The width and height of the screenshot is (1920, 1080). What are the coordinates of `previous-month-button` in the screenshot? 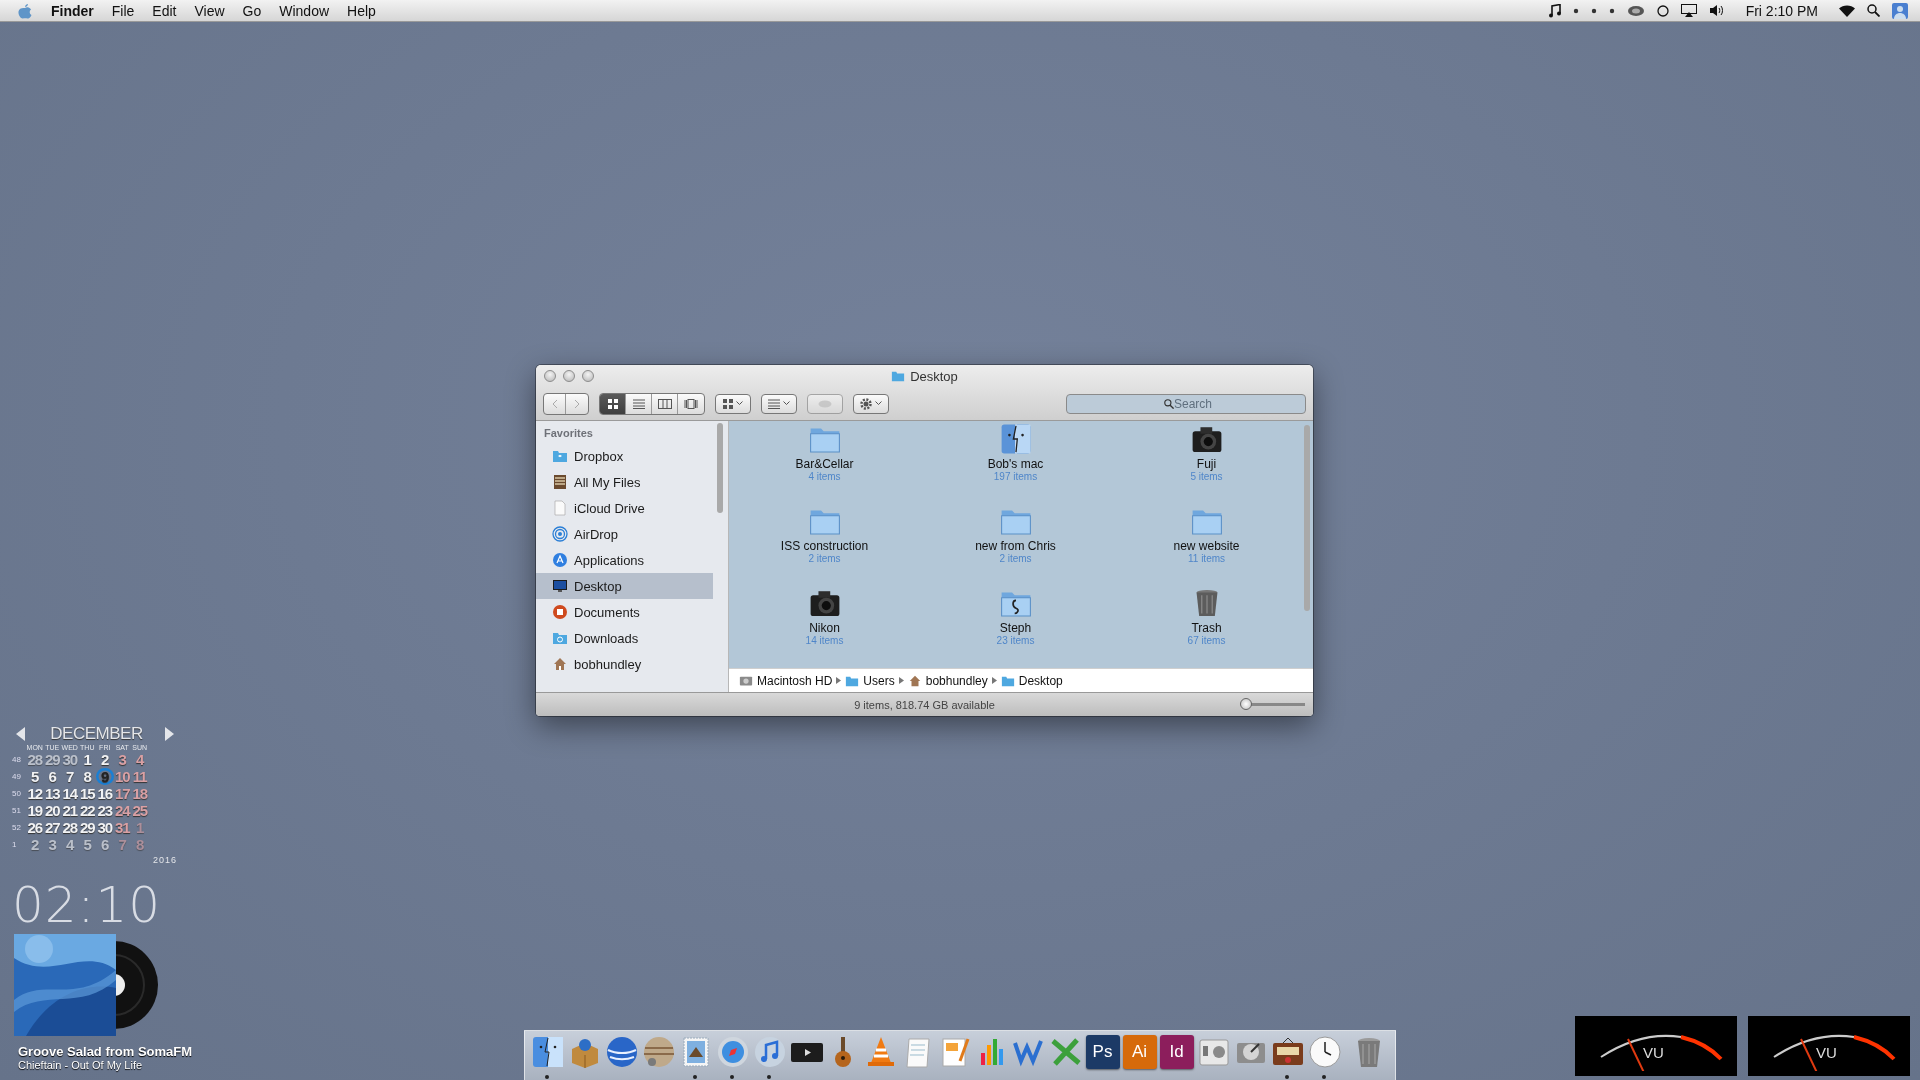 It's located at (22, 734).